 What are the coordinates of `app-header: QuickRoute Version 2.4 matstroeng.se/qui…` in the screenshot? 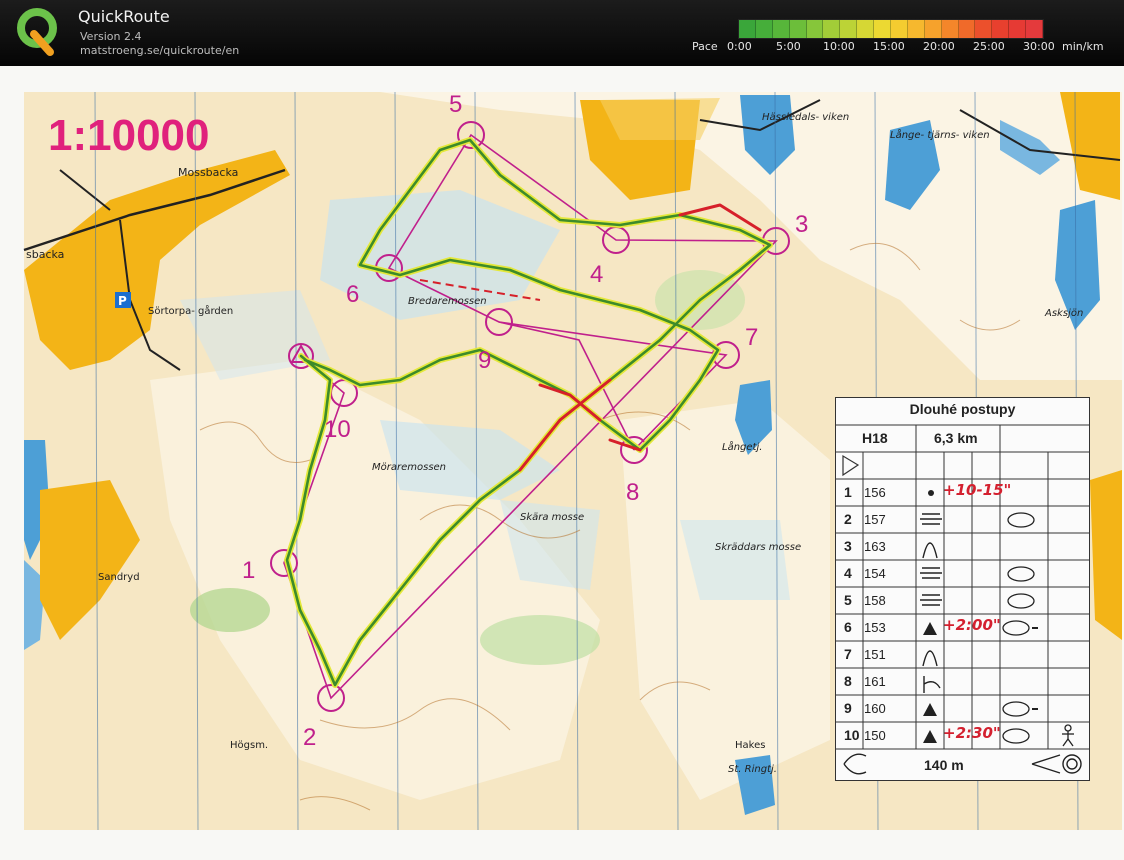 It's located at (562, 33).